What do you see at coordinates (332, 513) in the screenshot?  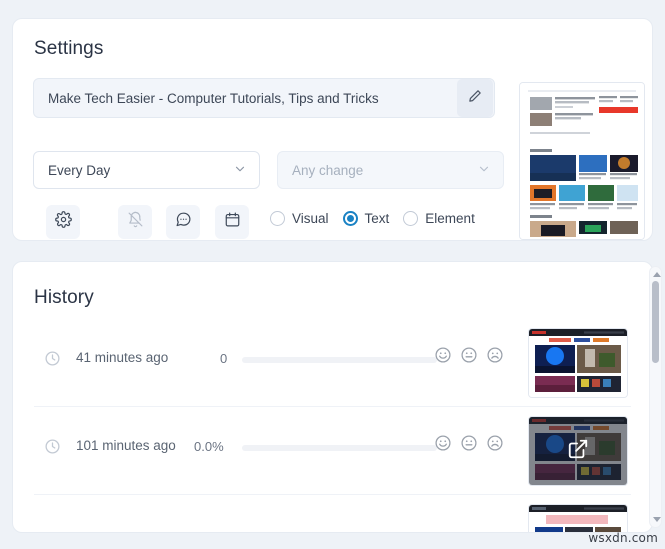 I see `history-row` at bounding box center [332, 513].